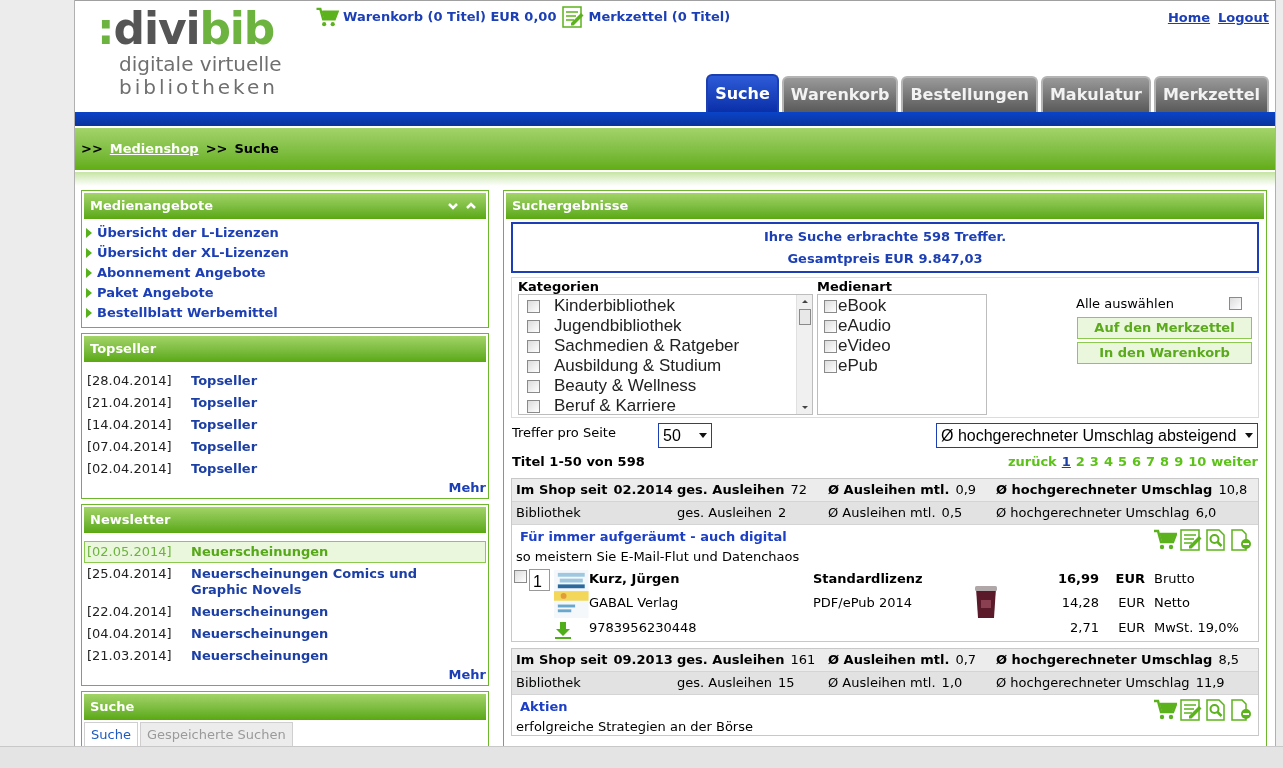 Image resolution: width=1283 pixels, height=768 pixels. Describe the element at coordinates (1066, 462) in the screenshot. I see `page-link: 1` at that location.